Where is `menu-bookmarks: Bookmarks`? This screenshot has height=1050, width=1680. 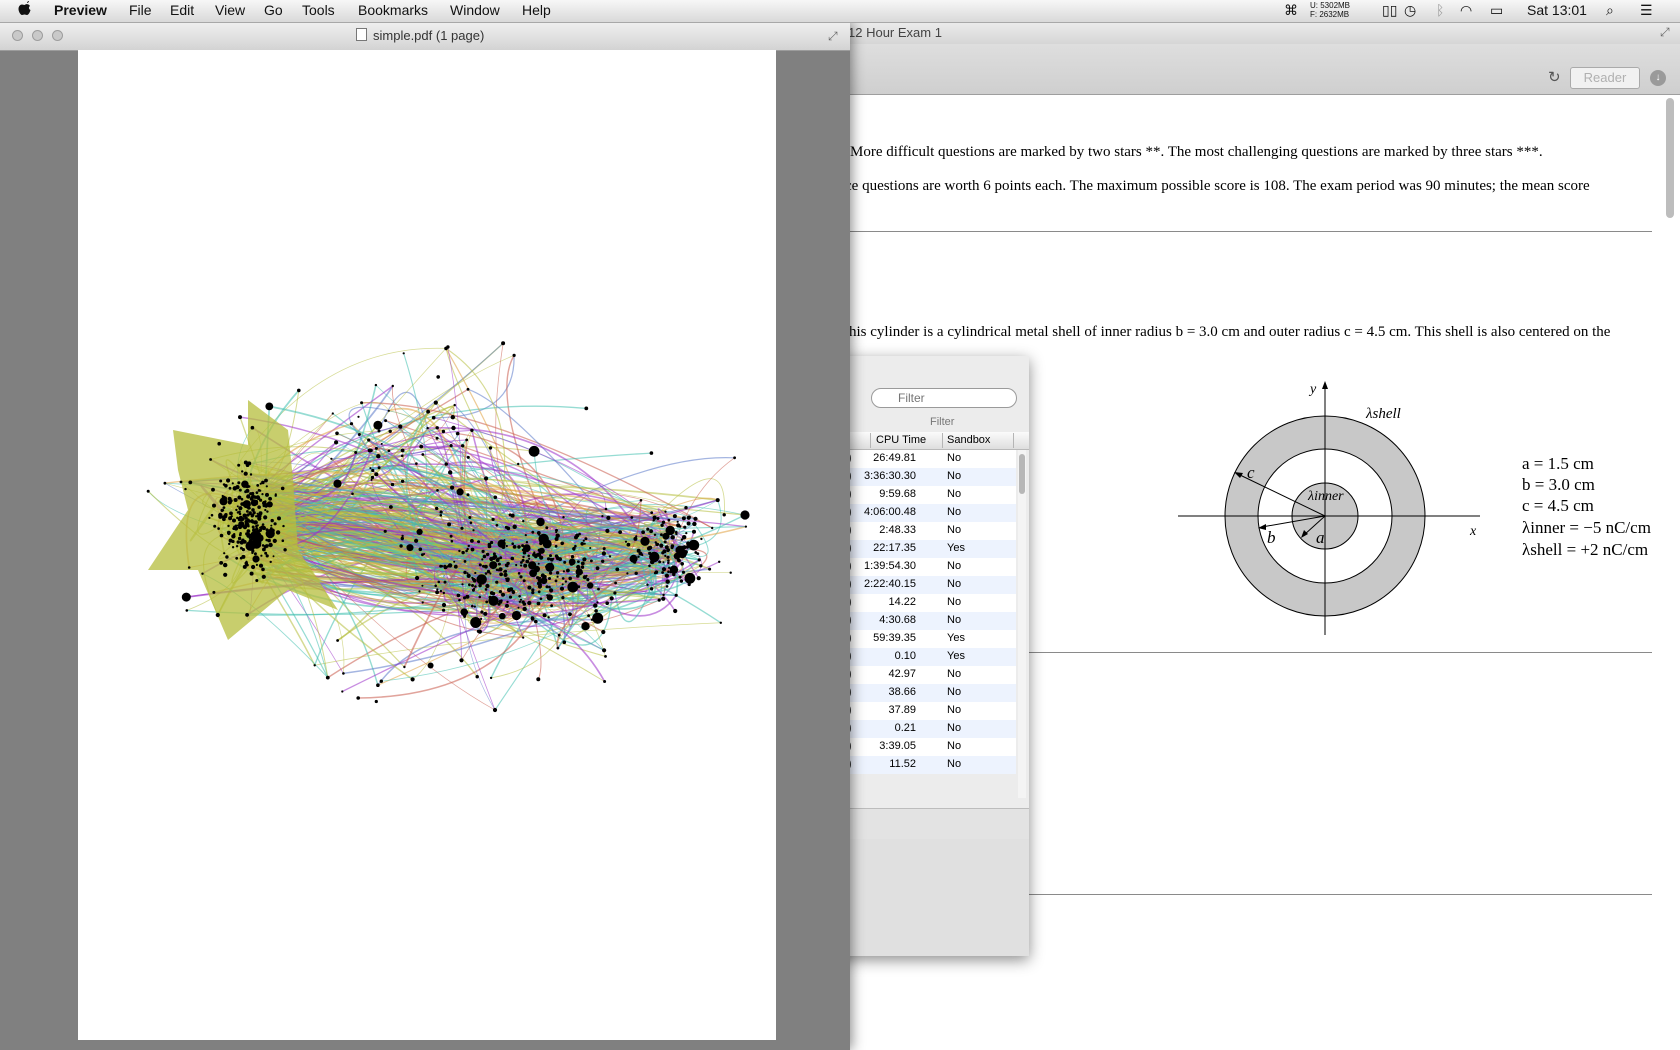 menu-bookmarks: Bookmarks is located at coordinates (393, 10).